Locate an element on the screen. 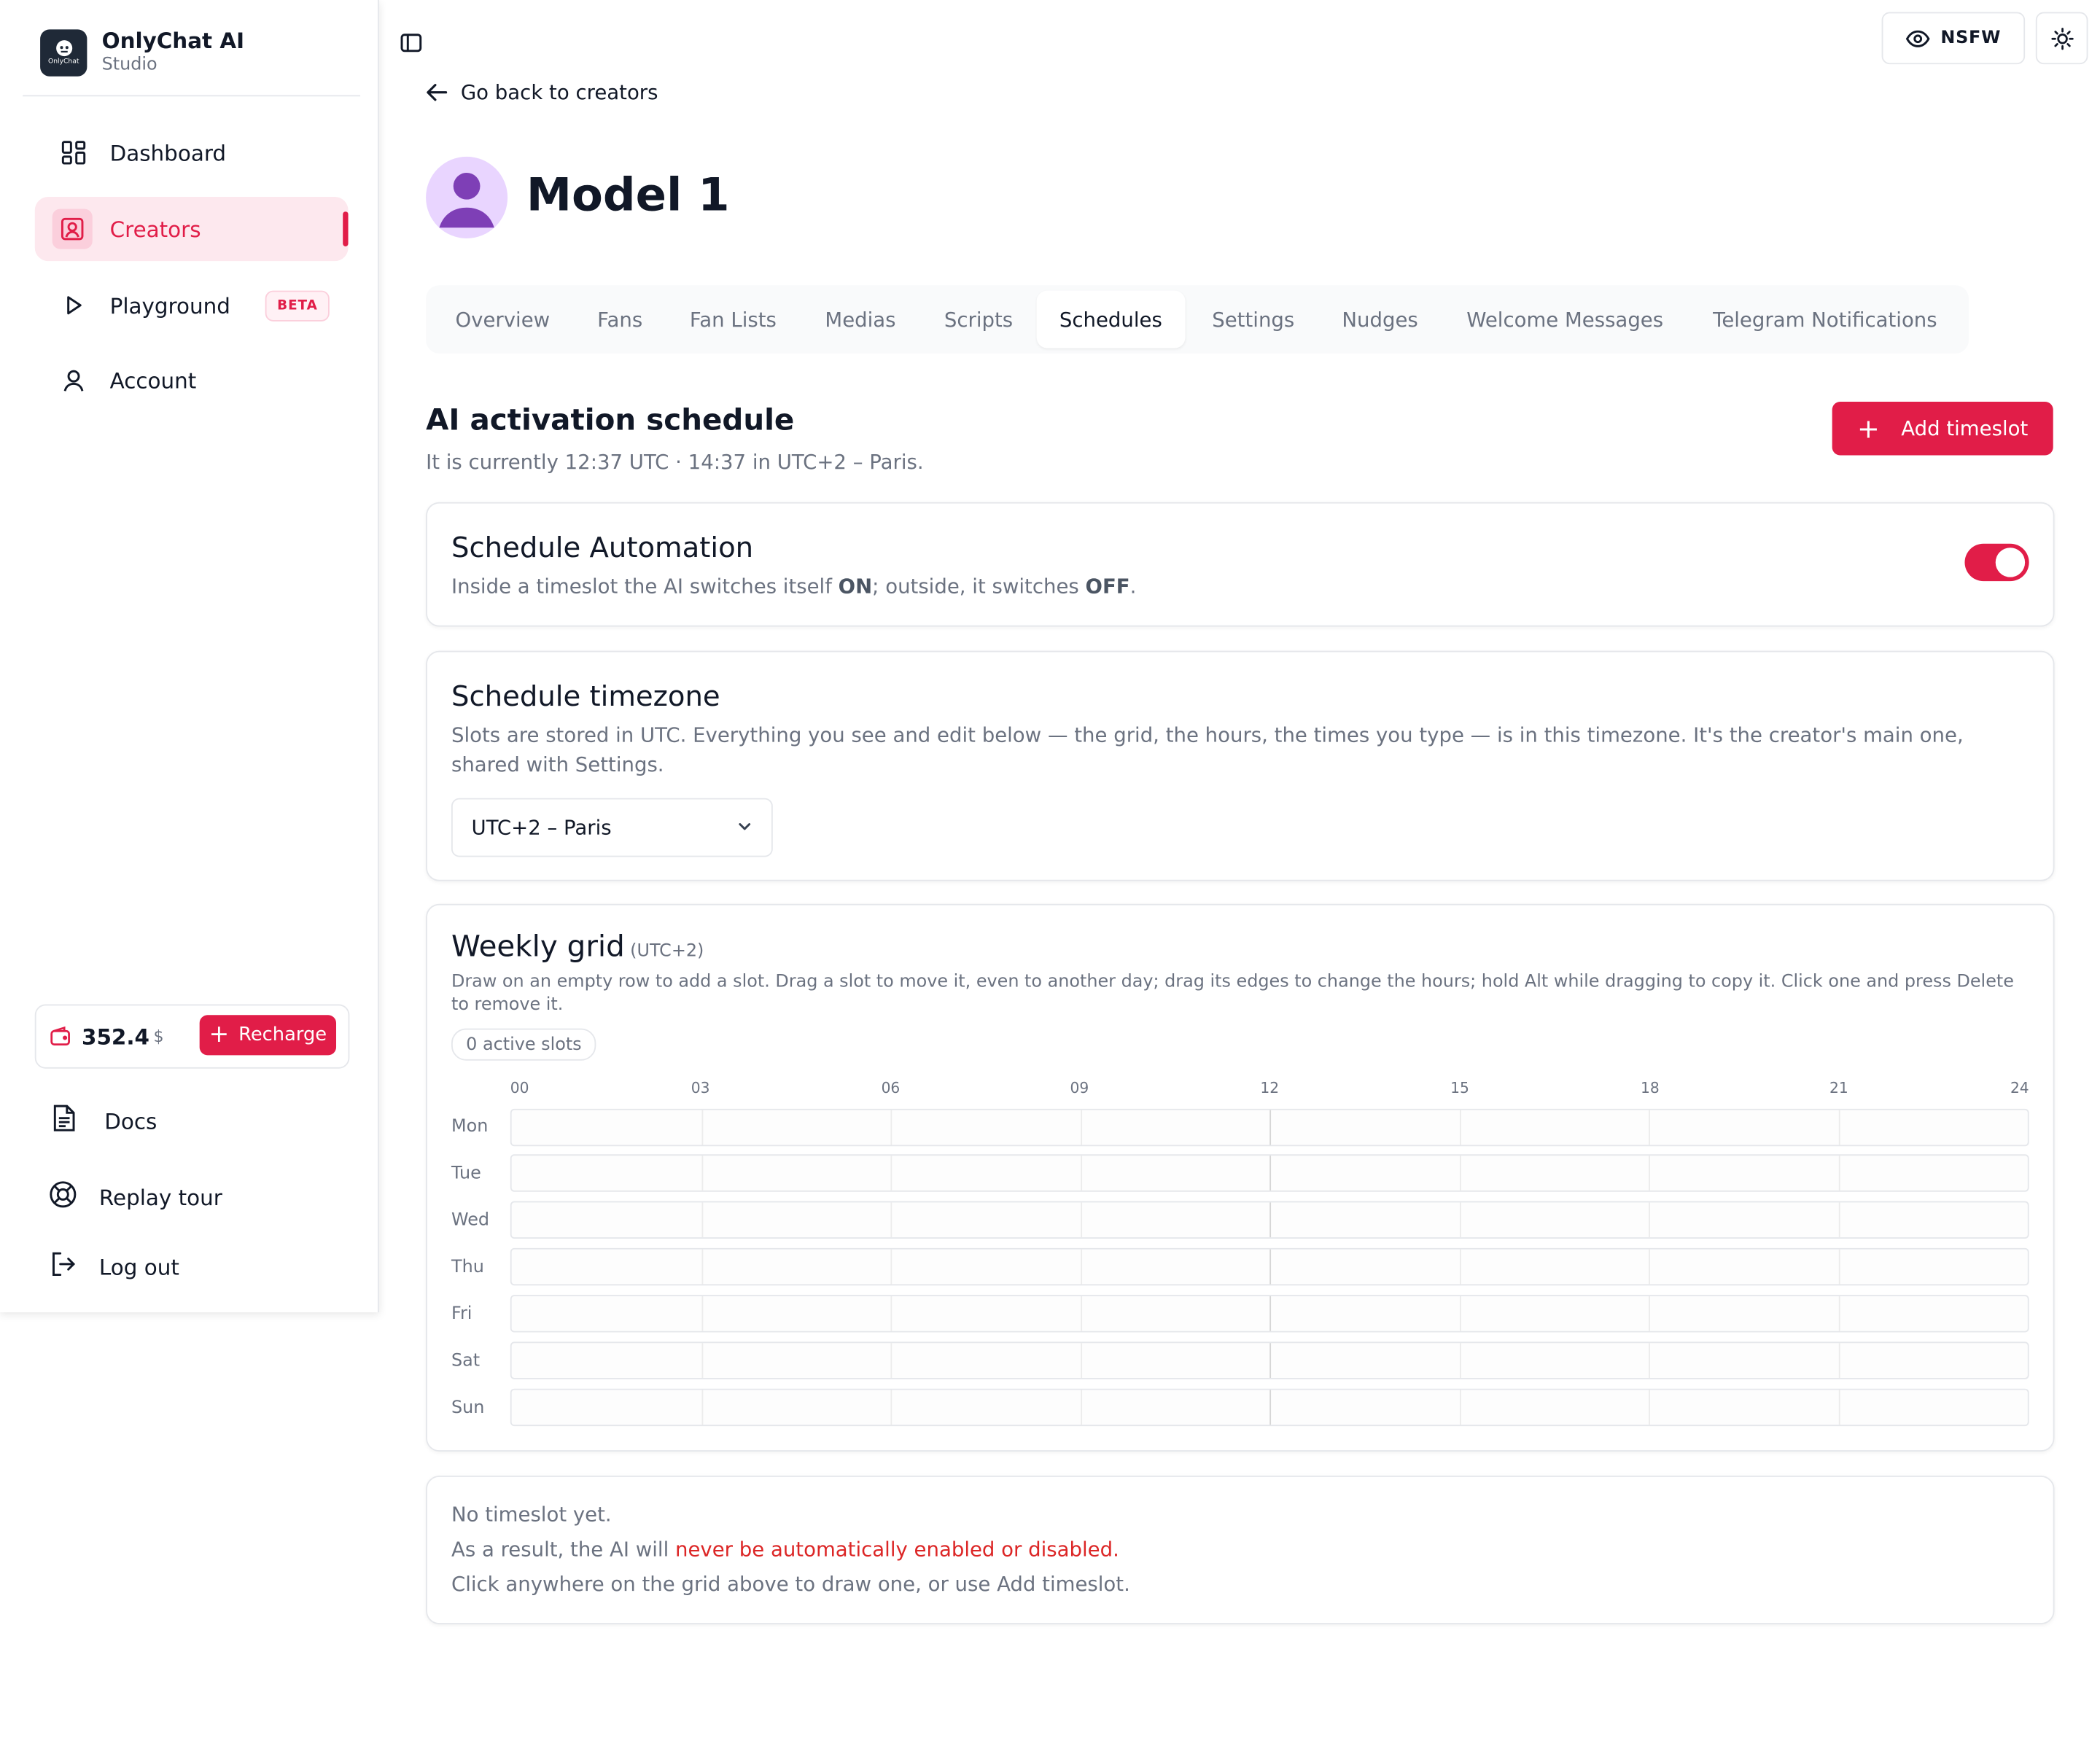 This screenshot has height=1749, width=2100. nsfw-toggle-button: NSFW is located at coordinates (1953, 38).